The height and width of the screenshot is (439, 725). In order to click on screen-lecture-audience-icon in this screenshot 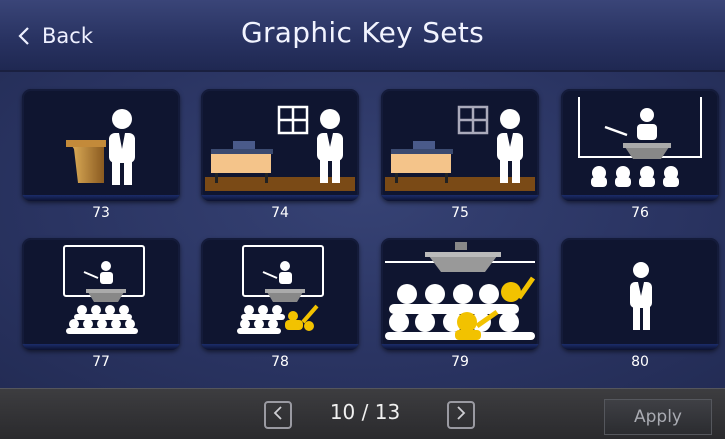, I will do `click(104, 289)`.